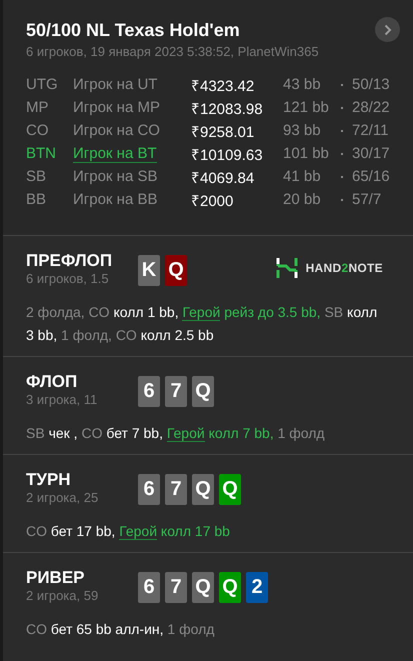 This screenshot has height=661, width=413. Describe the element at coordinates (149, 270) in the screenshot. I see `playing-card: K` at that location.